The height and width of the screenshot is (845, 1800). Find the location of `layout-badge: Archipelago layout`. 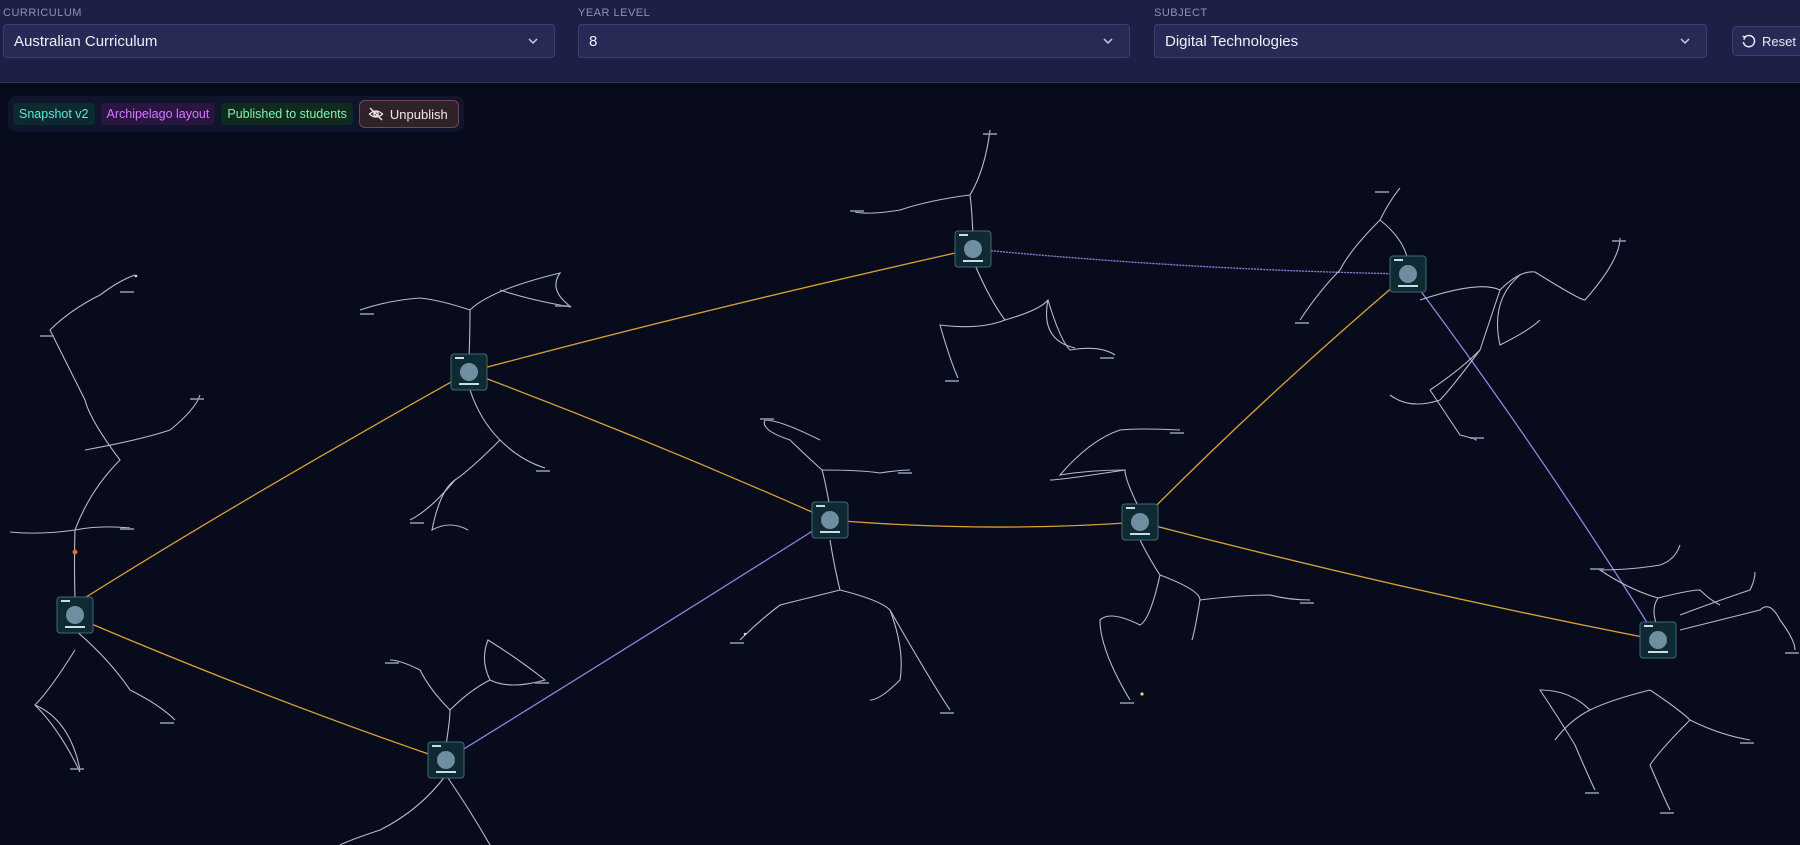

layout-badge: Archipelago layout is located at coordinates (158, 114).